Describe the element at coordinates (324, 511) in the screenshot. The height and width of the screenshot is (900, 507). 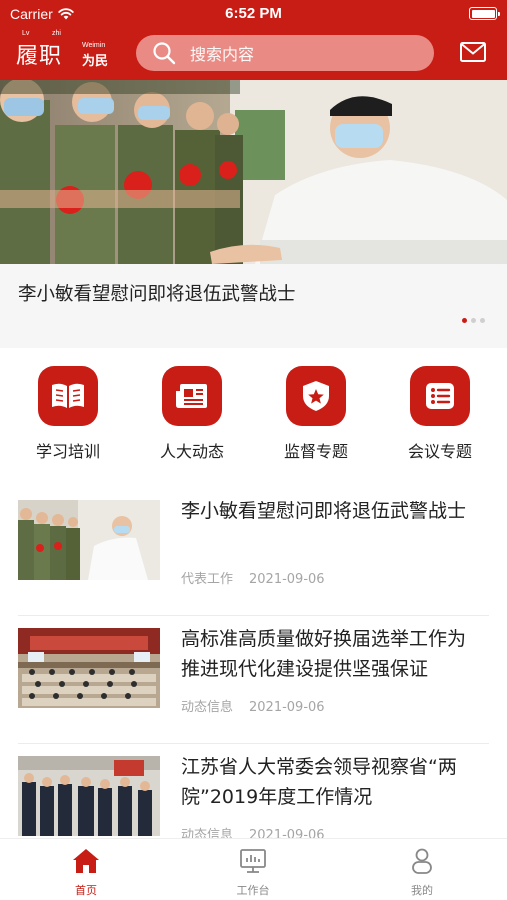
I see `news-title: 李小敏看望慰问即将退伍武警战士` at that location.